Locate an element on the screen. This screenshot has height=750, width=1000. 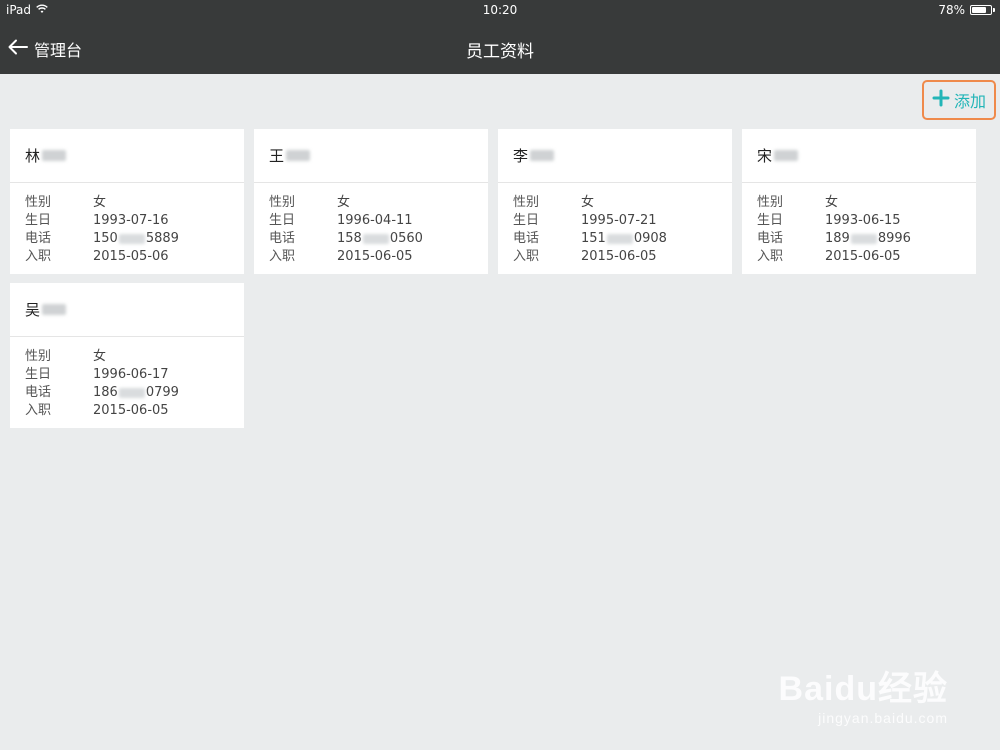
employee-surname: 林 is located at coordinates (33, 156).